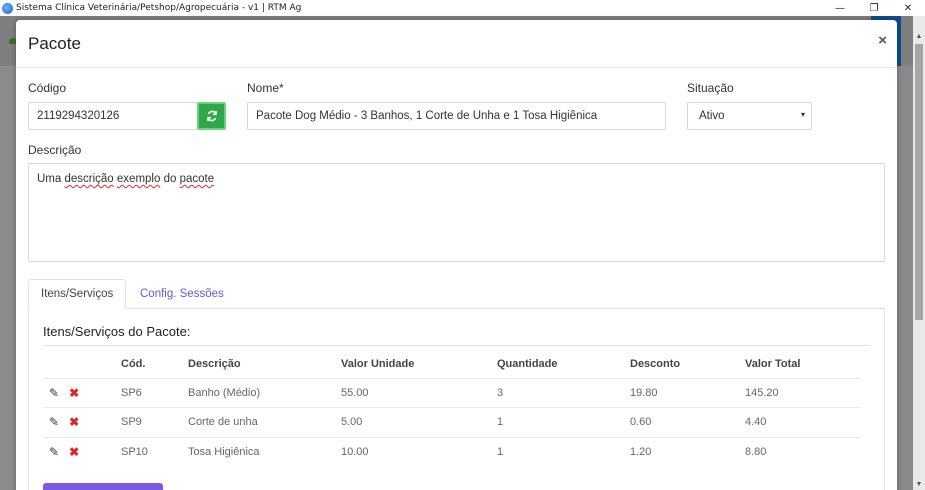 This screenshot has width=925, height=490. What do you see at coordinates (264, 451) in the screenshot?
I see `cell-descricao: Tosa Higiênica` at bounding box center [264, 451].